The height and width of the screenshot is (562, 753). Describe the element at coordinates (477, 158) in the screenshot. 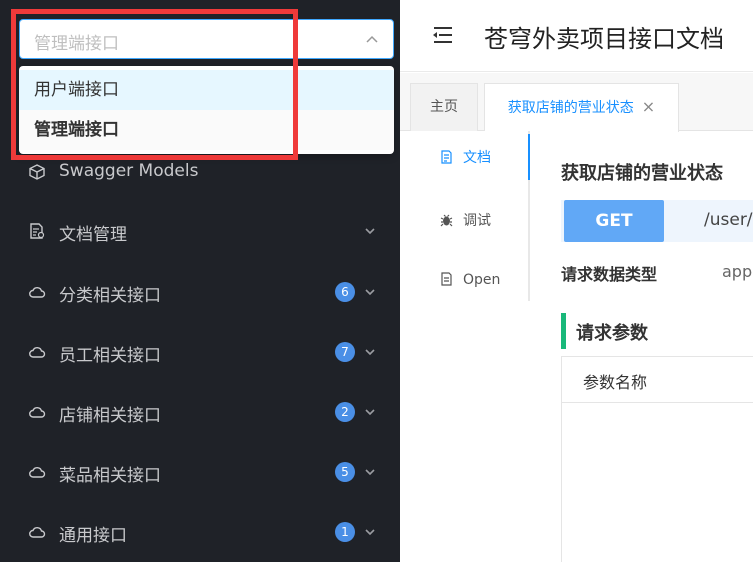

I see `side-tab-label: 文档` at that location.